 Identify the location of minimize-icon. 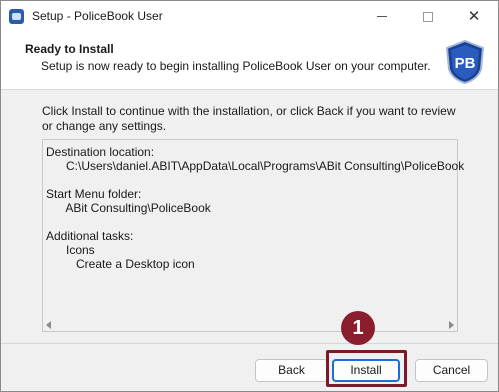
(382, 16).